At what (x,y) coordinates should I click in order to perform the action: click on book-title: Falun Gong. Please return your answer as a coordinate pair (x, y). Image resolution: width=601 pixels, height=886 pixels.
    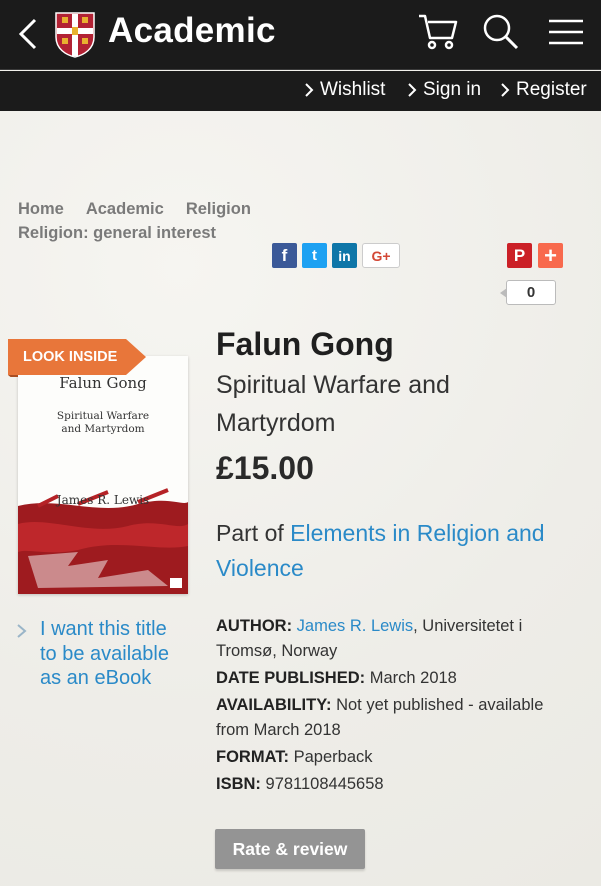
    Looking at the image, I should click on (305, 344).